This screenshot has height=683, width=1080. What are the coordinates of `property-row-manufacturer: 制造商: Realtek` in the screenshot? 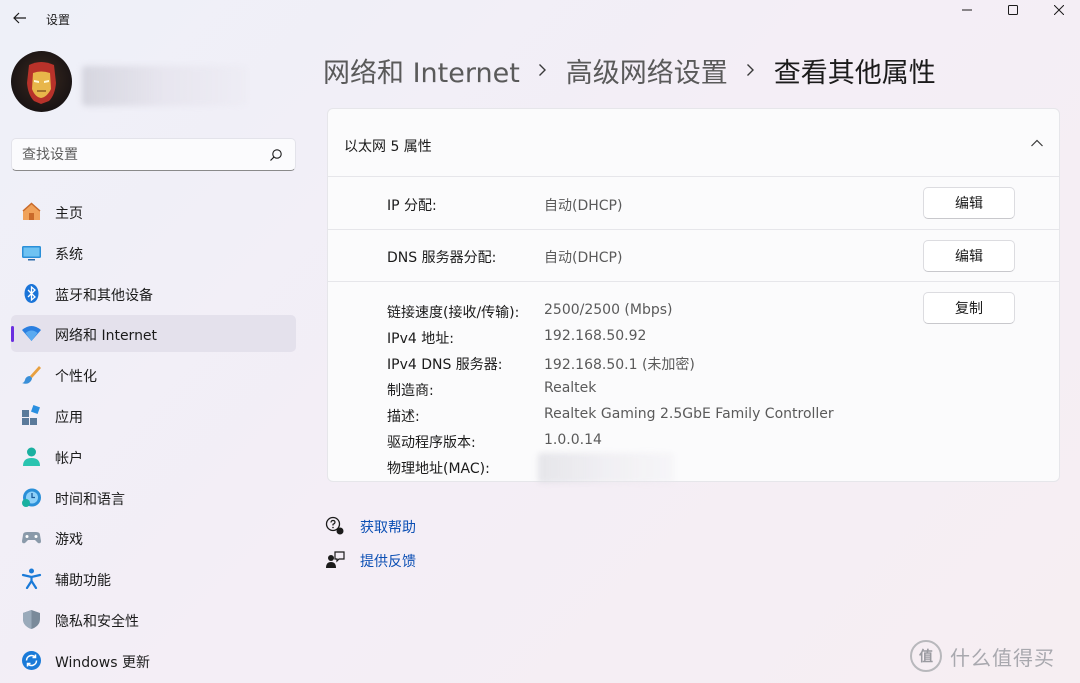 It's located at (608, 388).